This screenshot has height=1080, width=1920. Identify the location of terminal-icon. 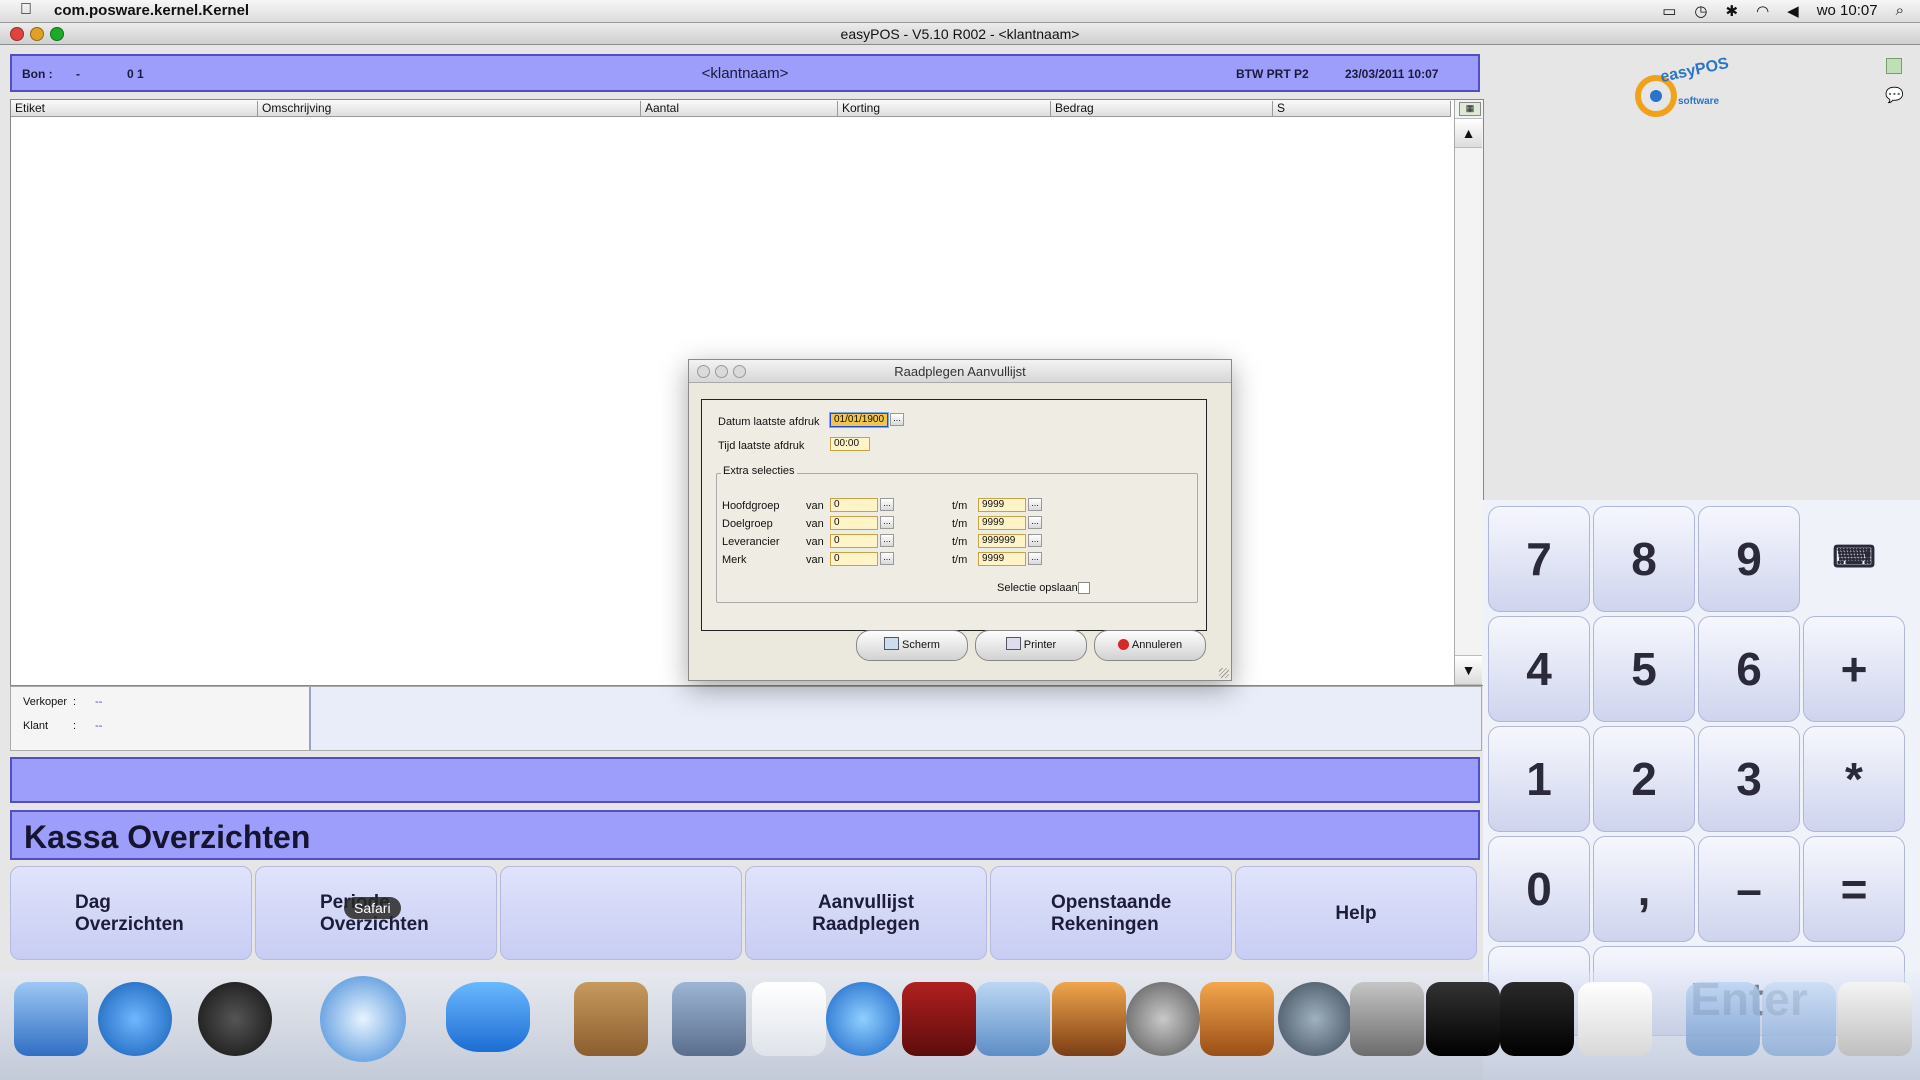
(1463, 1019).